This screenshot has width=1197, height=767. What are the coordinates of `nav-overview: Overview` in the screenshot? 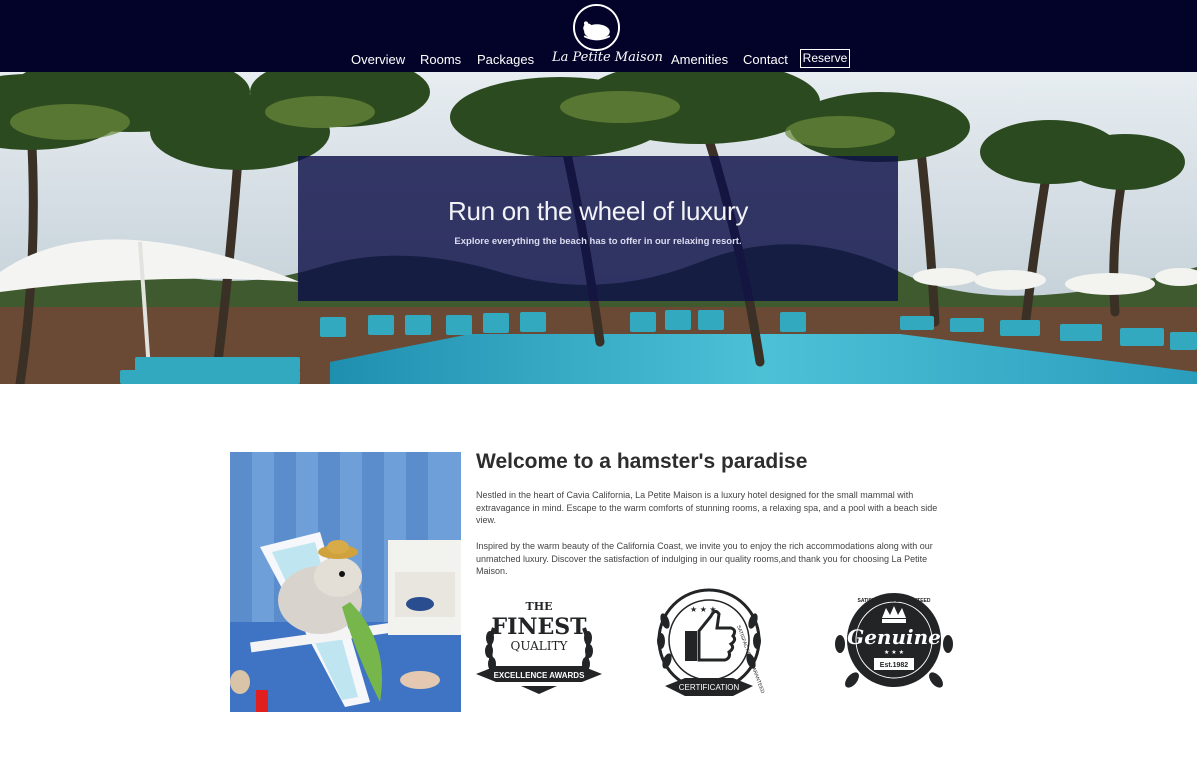 It's located at (378, 60).